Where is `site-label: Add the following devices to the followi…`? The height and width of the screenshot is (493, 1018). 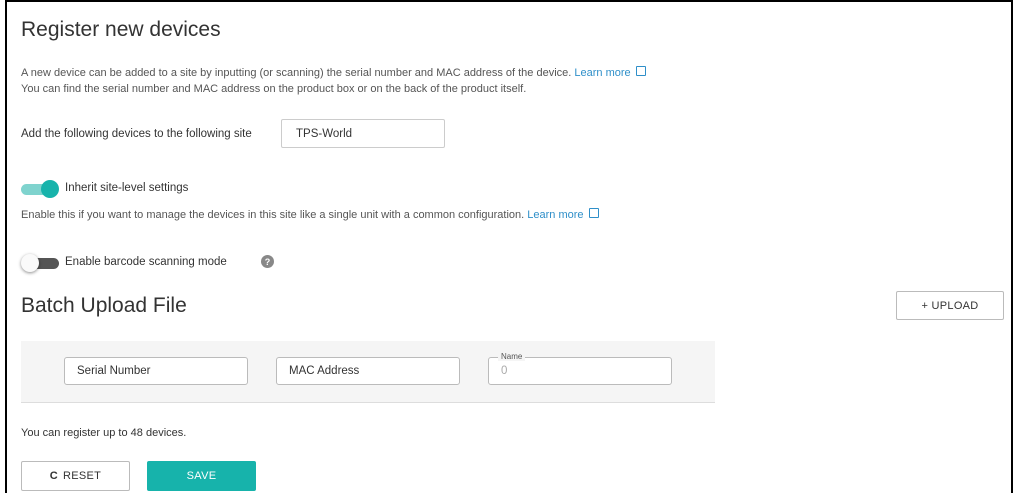
site-label: Add the following devices to the followi… is located at coordinates (136, 134).